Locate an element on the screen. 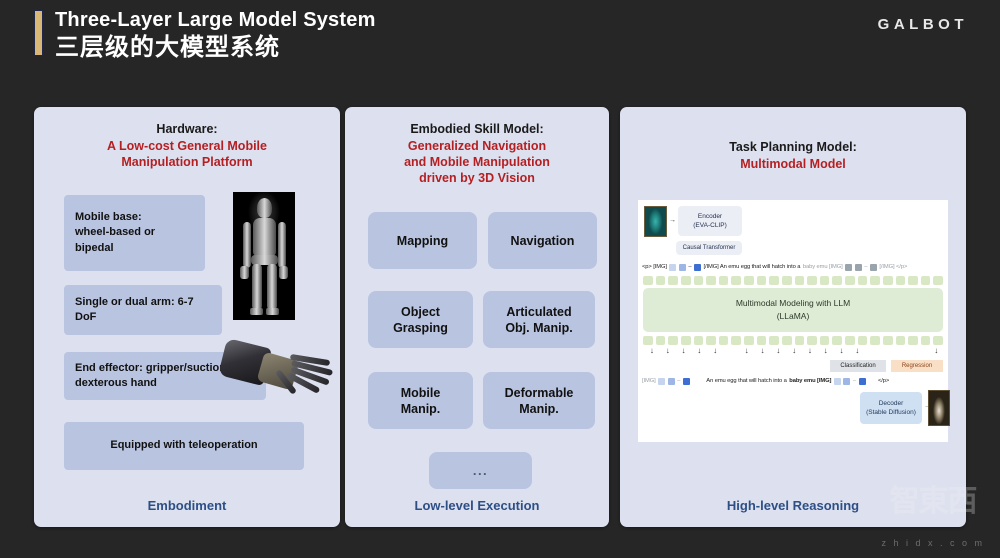 The image size is (1000, 558). skill-pill-deformable-manip: Deformable Manip. is located at coordinates (539, 400).